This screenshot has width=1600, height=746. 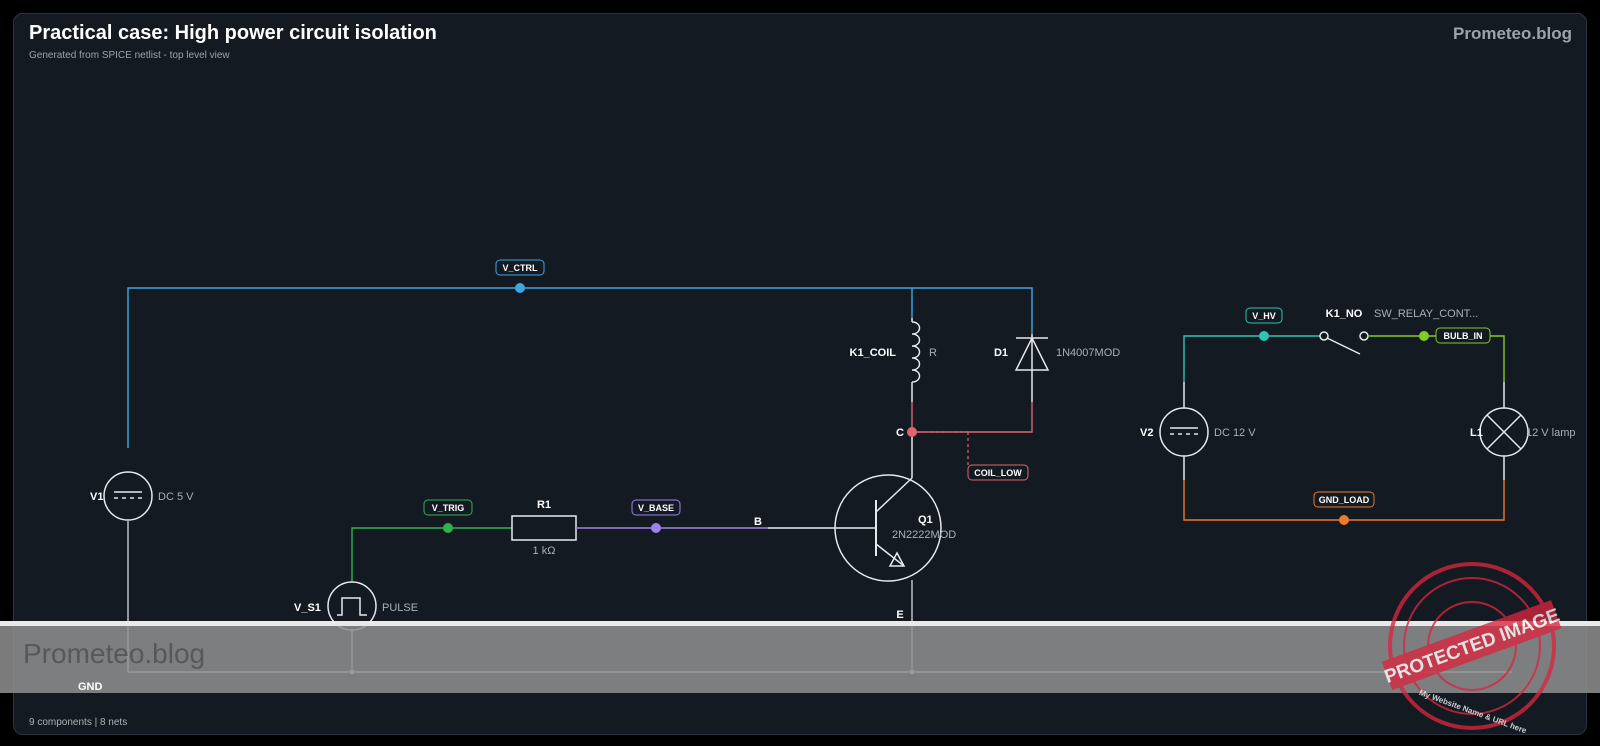 I want to click on svg-text: PROTECTED IMAGE, so click(x=1472, y=646).